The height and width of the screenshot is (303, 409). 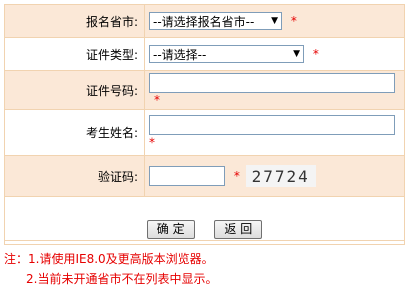 I want to click on confirm-button: 确 定, so click(x=170, y=229).